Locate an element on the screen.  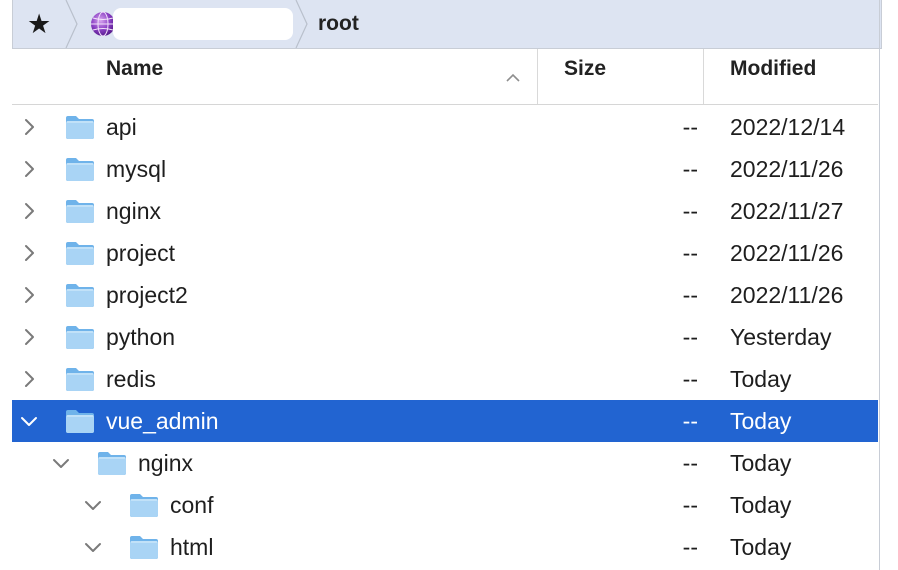
table-row: nginx -- 2022/11/27 is located at coordinates (445, 211).